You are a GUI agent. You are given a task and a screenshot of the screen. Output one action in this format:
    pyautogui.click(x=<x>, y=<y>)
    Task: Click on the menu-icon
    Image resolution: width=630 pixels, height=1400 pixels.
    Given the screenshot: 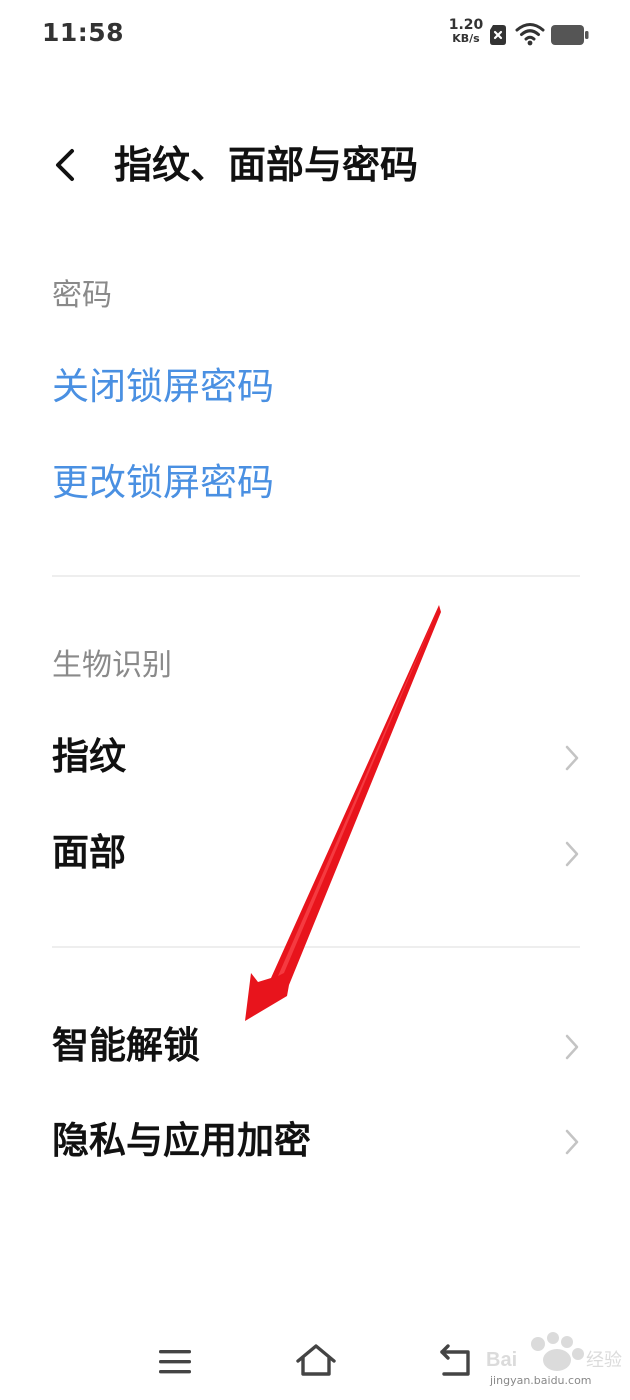 What is the action you would take?
    pyautogui.click(x=175, y=1362)
    